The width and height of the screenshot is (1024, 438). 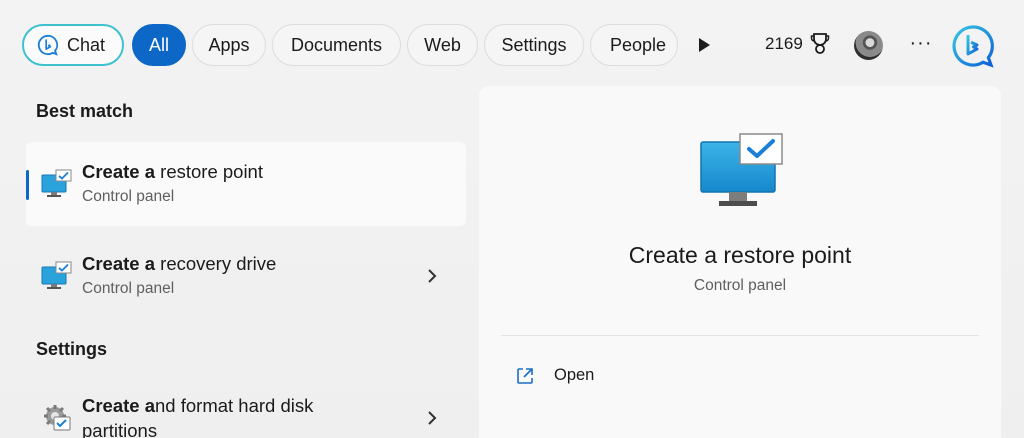 What do you see at coordinates (442, 45) in the screenshot?
I see `filter-web-tab: Web` at bounding box center [442, 45].